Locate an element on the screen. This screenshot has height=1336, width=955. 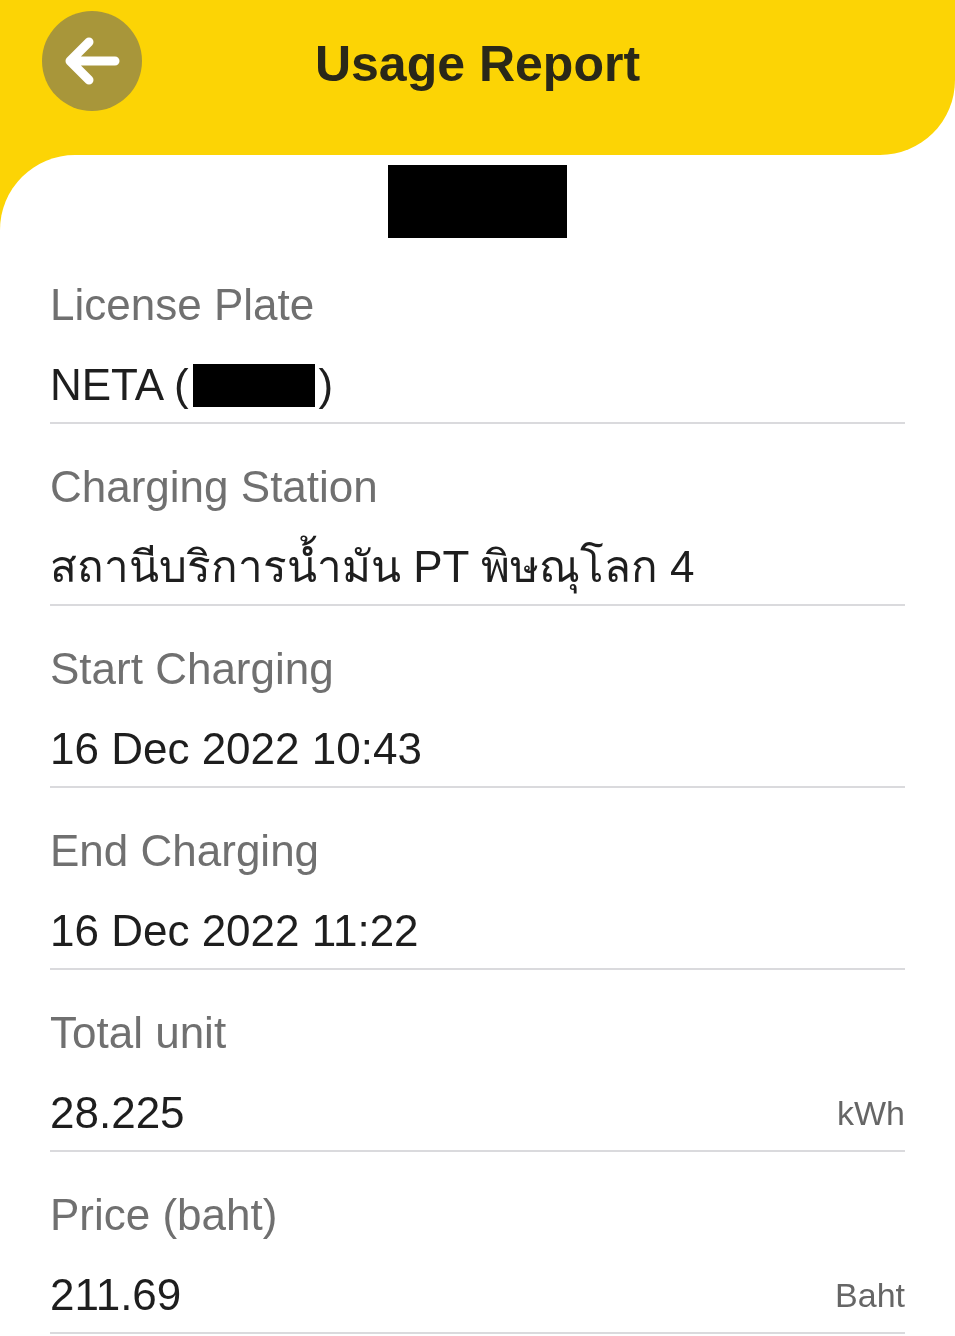
unit-label: Baht is located at coordinates (870, 1295).